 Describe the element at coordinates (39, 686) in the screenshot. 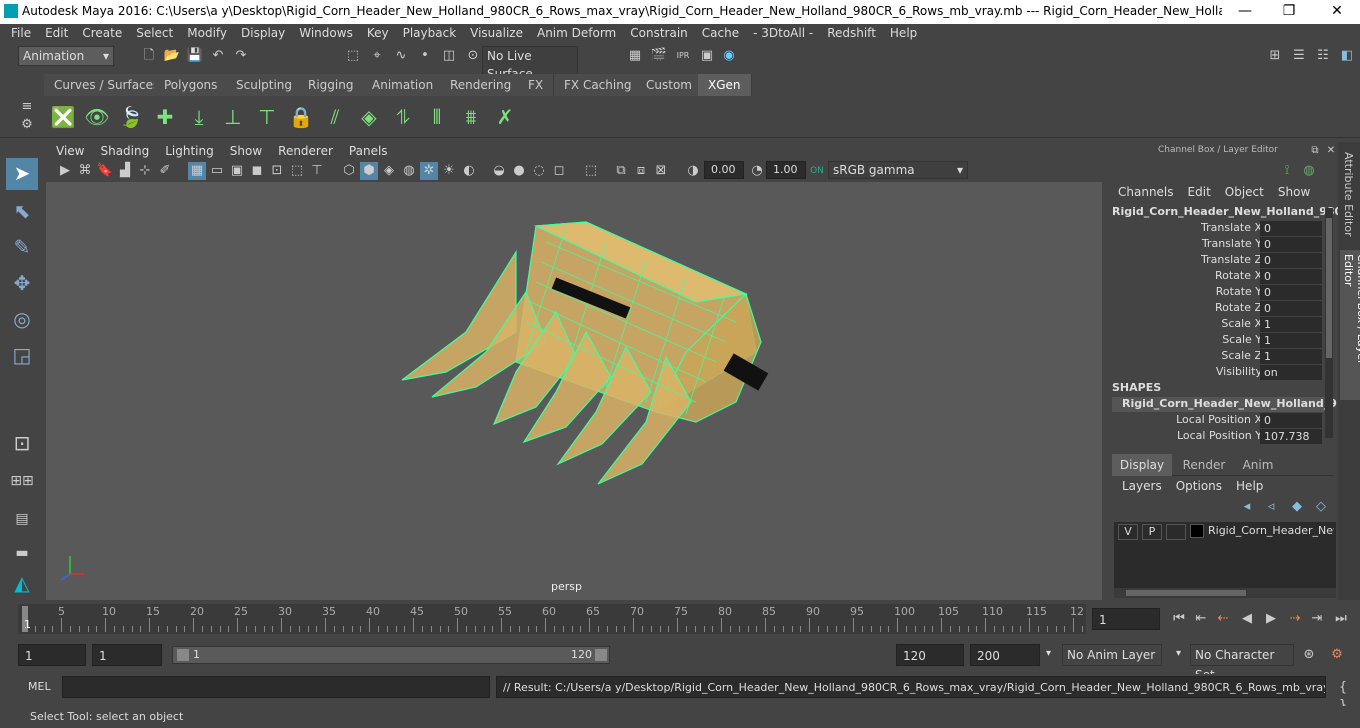

I see `mel-label: MEL` at that location.